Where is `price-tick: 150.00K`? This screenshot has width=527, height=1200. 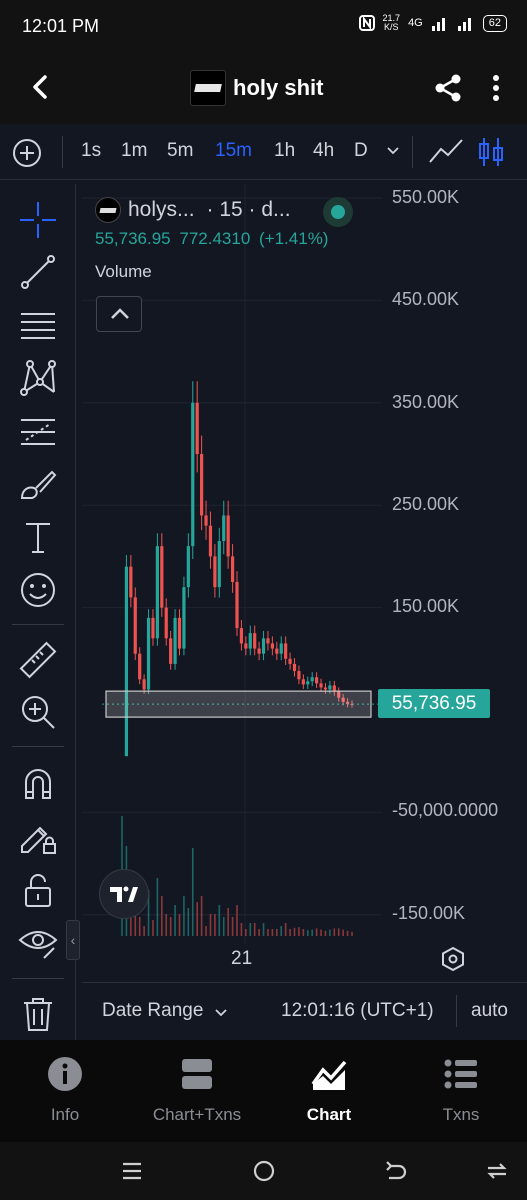
price-tick: 150.00K is located at coordinates (426, 606).